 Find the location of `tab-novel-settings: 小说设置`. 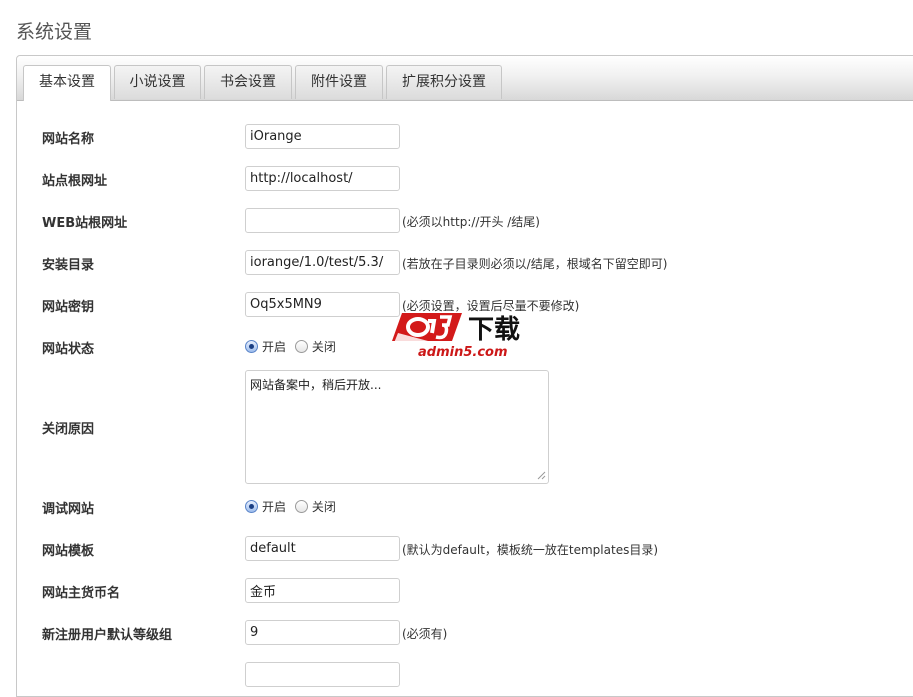

tab-novel-settings: 小说设置 is located at coordinates (157, 82).